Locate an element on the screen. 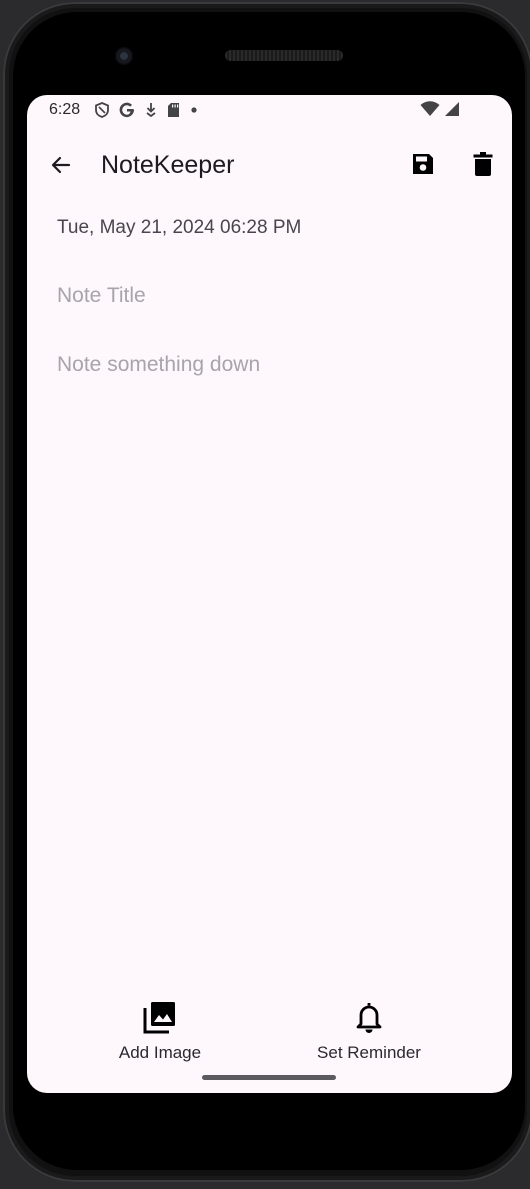  status-system-icons is located at coordinates (440, 111).